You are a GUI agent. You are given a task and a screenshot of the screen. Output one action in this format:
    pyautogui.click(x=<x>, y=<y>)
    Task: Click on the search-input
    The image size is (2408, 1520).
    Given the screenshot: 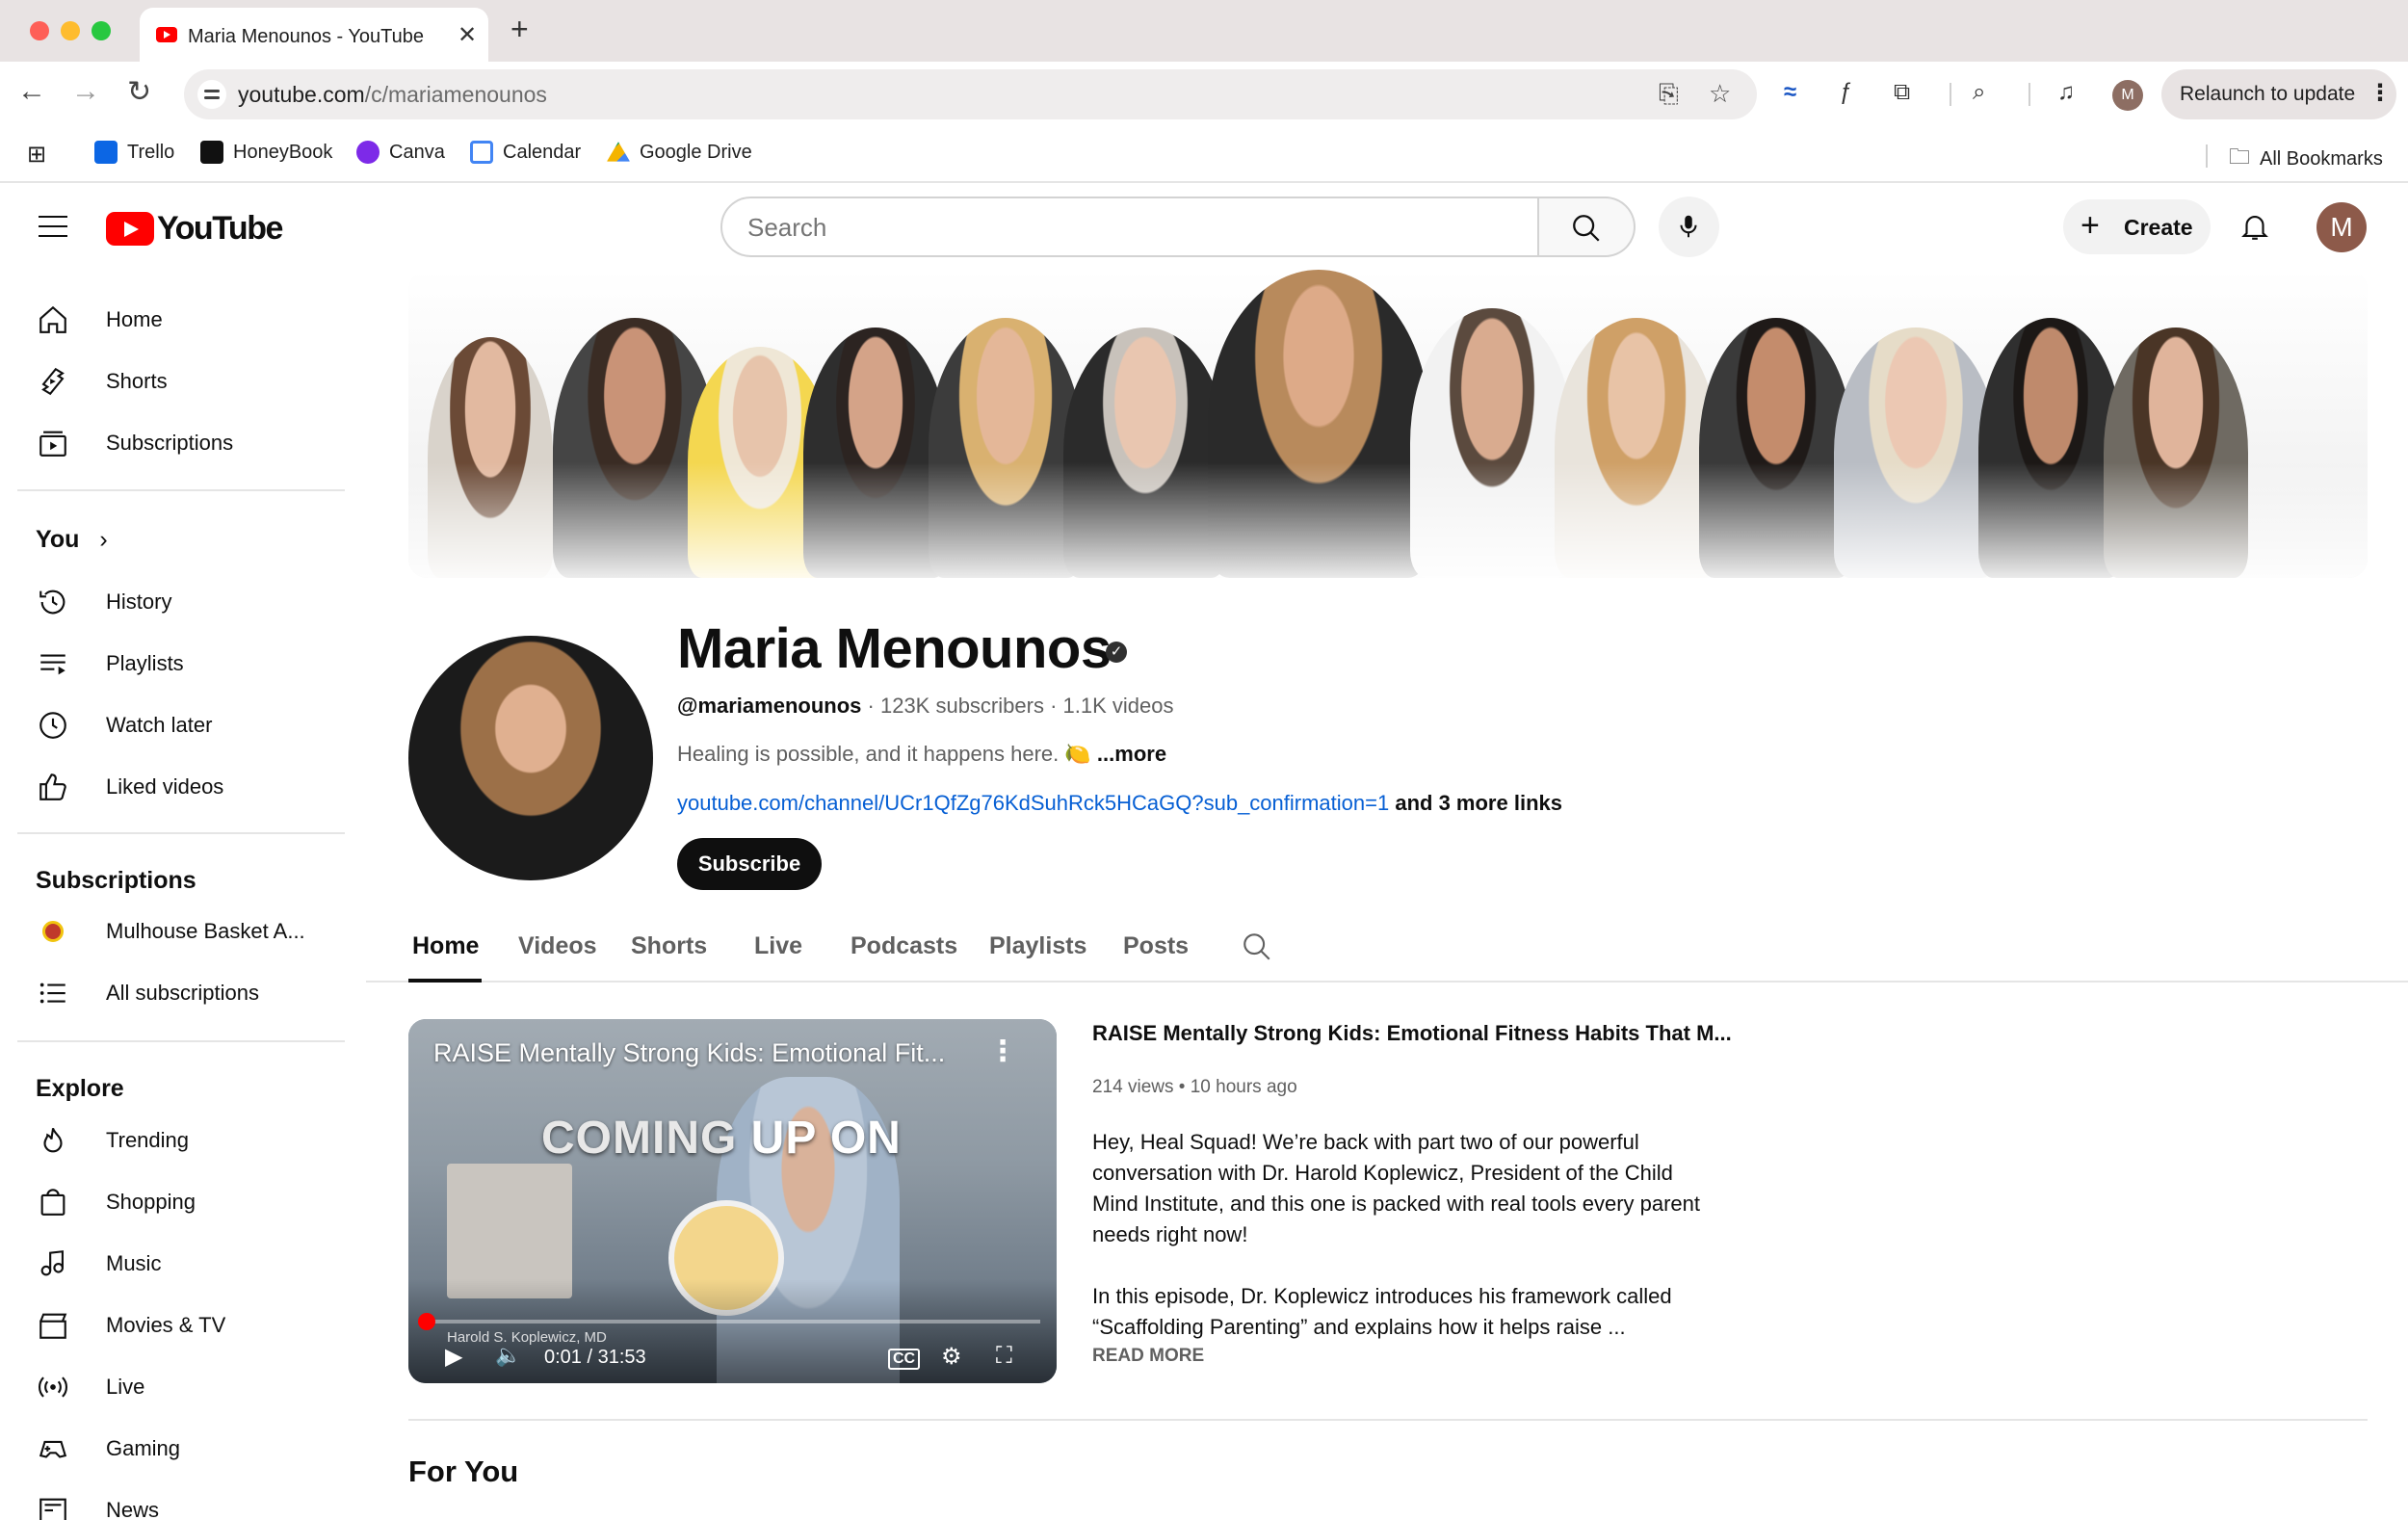 What is the action you would take?
    pyautogui.click(x=1123, y=228)
    